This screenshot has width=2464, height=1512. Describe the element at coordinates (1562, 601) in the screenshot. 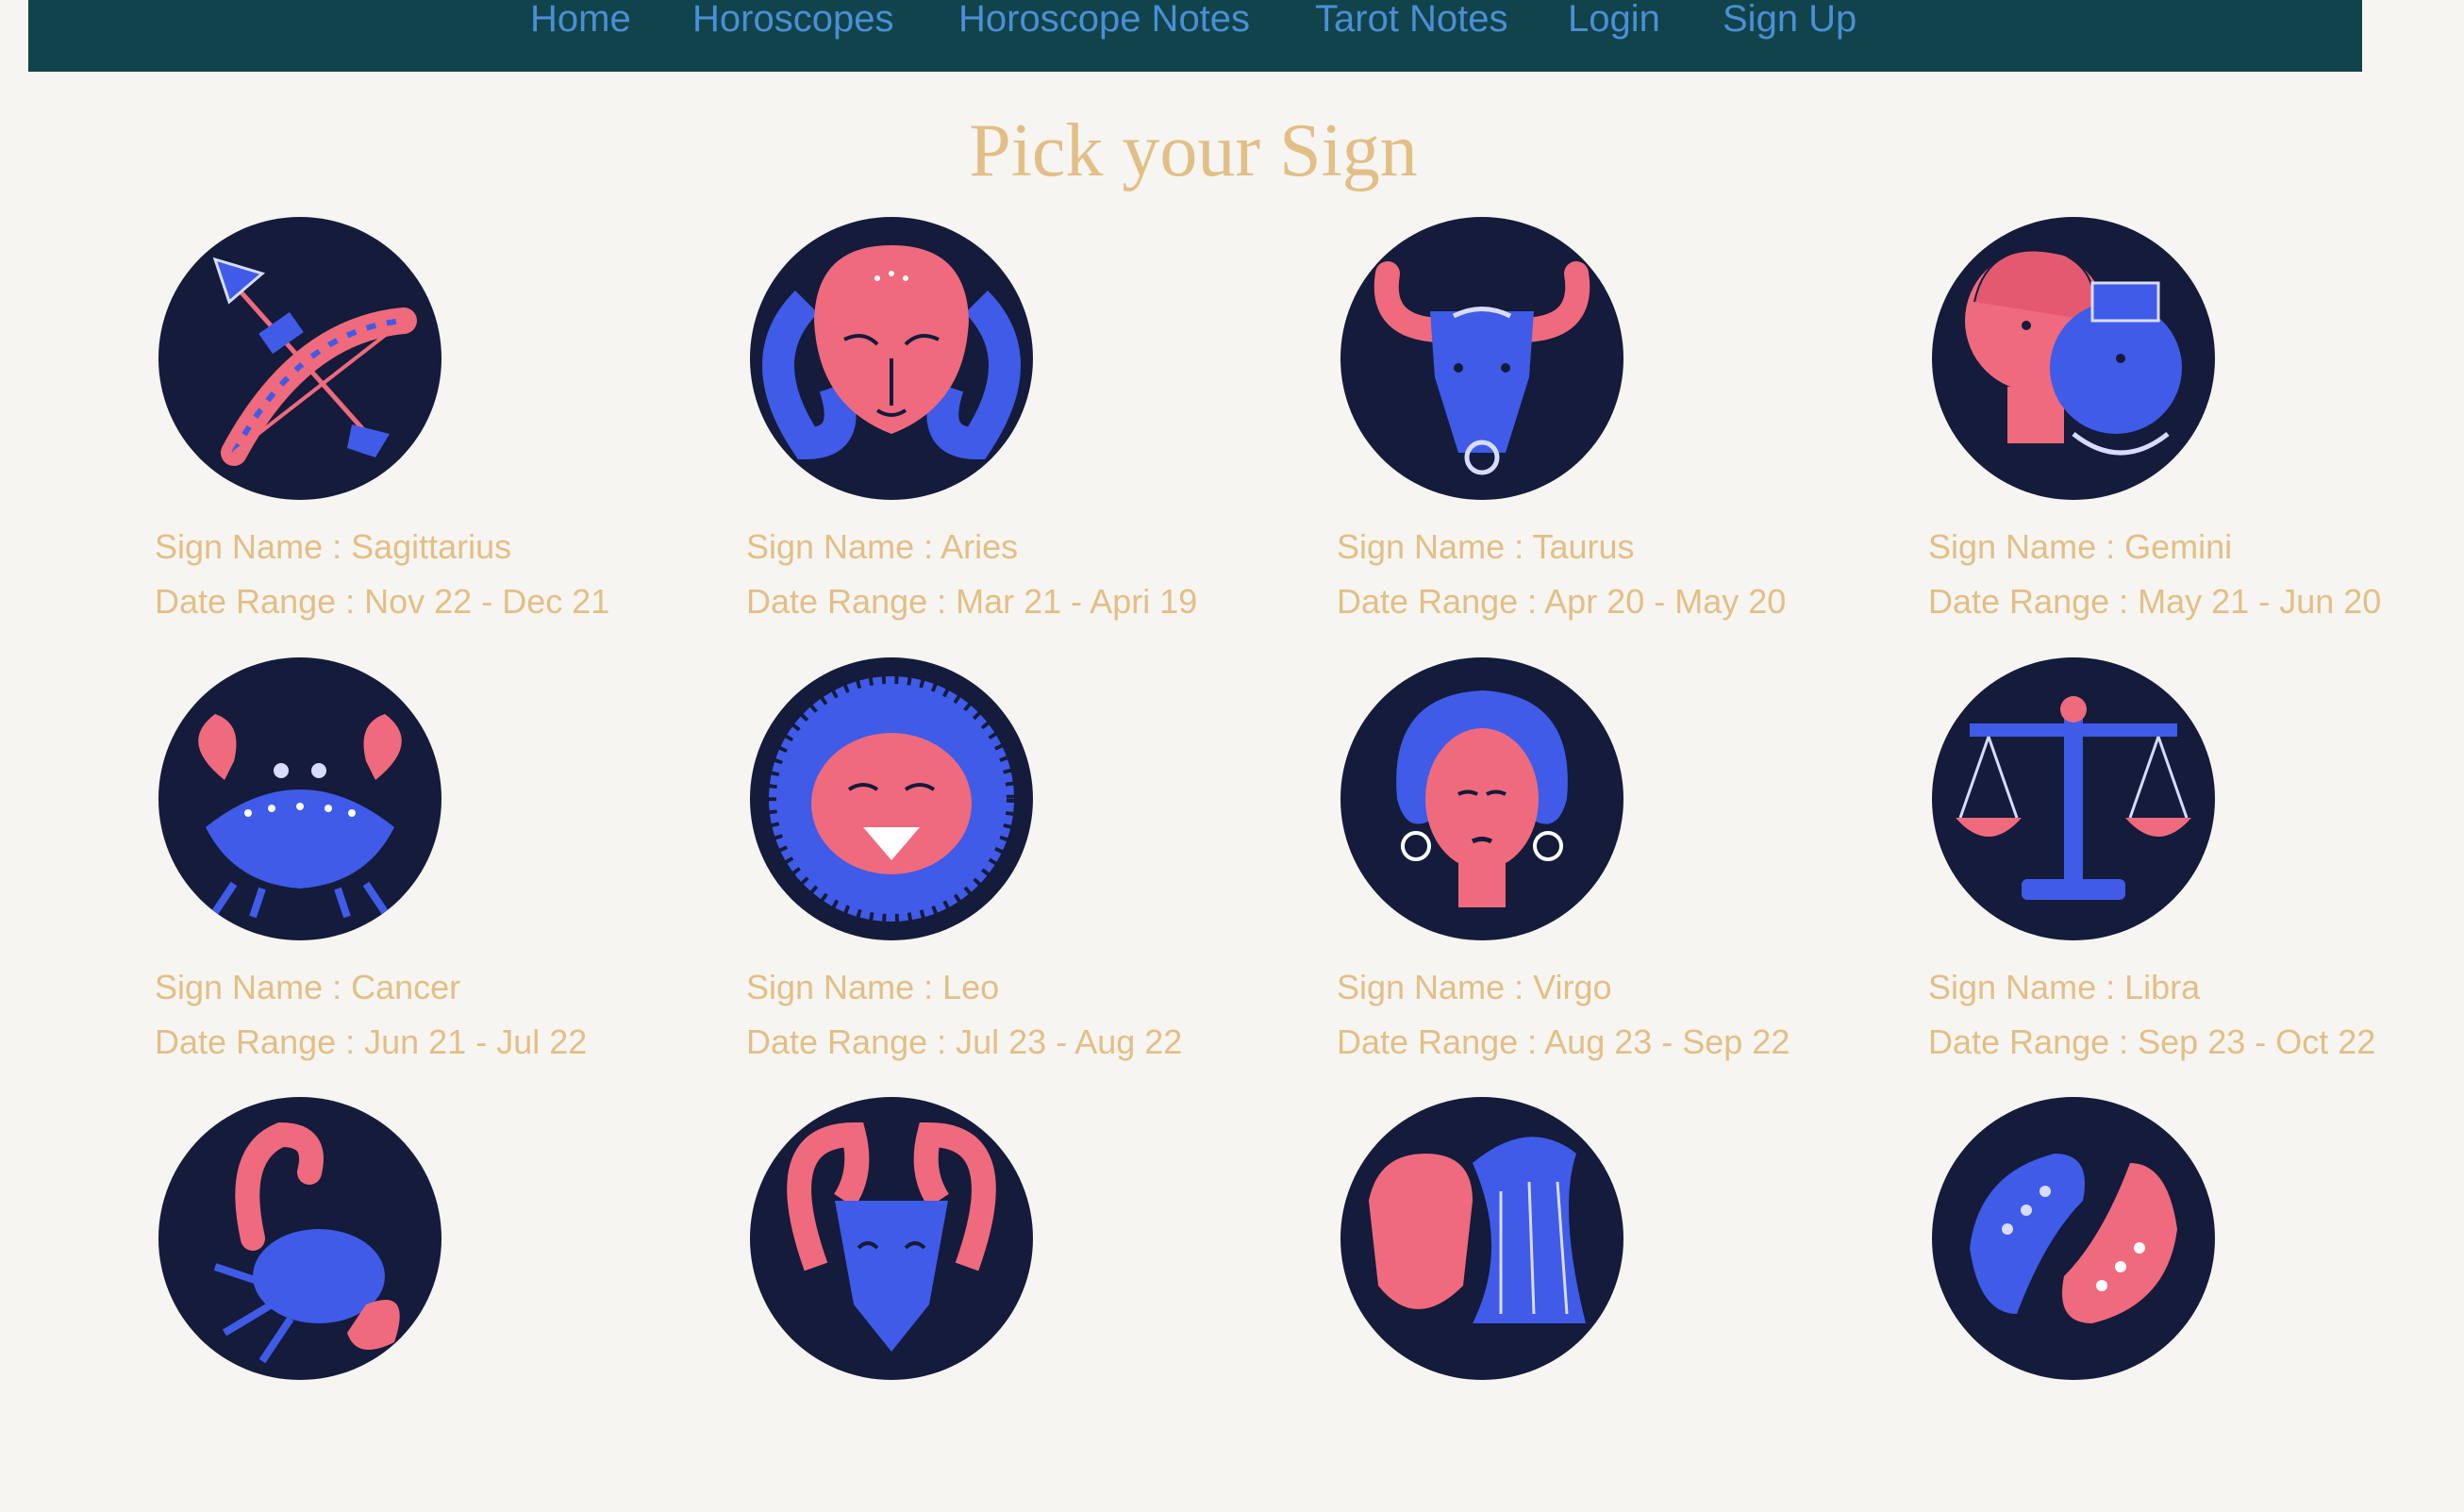

I see `date-range-label: Date Range : Apr 20 - May 20` at that location.